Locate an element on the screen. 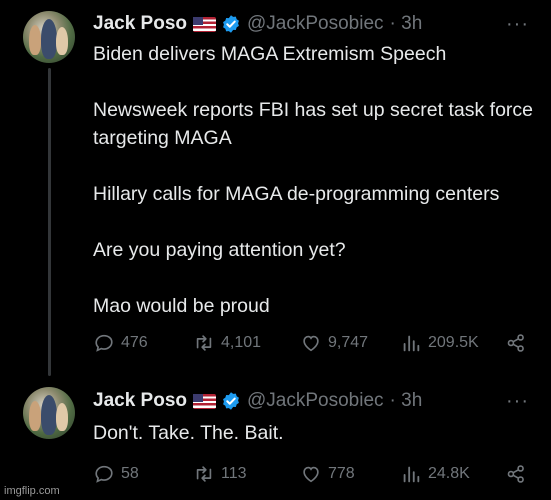 This screenshot has width=551, height=500. reply-count: 476 is located at coordinates (134, 342).